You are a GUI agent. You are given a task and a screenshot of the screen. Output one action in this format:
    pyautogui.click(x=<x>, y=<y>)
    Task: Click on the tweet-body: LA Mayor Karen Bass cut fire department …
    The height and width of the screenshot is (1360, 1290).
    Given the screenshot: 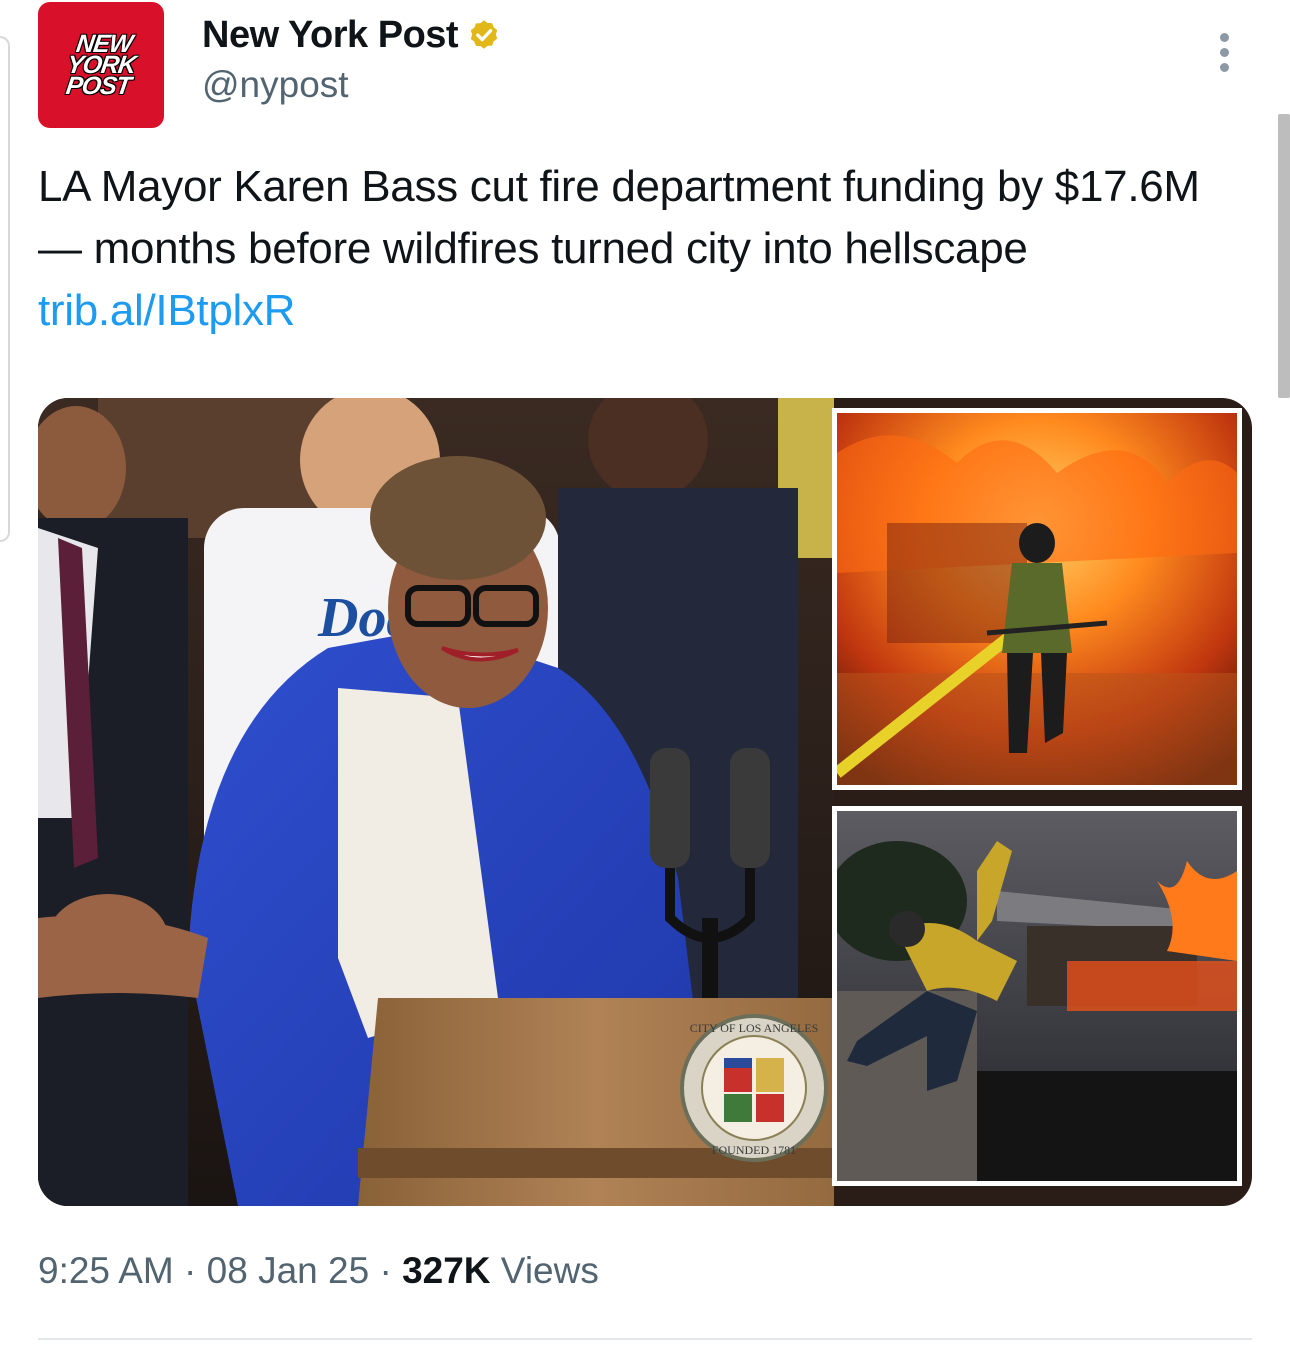 What is the action you would take?
    pyautogui.click(x=619, y=217)
    